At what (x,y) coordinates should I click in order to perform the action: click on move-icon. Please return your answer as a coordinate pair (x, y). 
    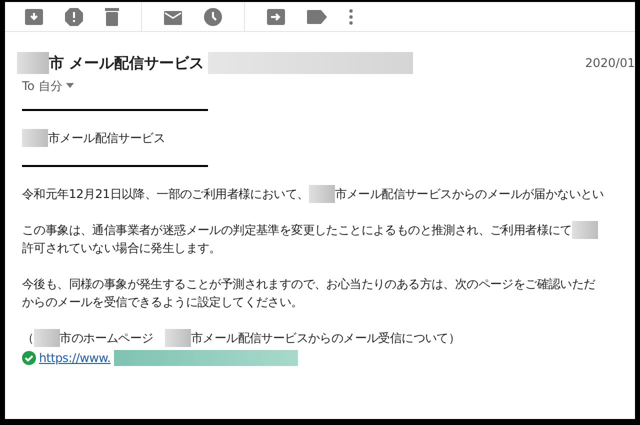
    Looking at the image, I should click on (276, 16).